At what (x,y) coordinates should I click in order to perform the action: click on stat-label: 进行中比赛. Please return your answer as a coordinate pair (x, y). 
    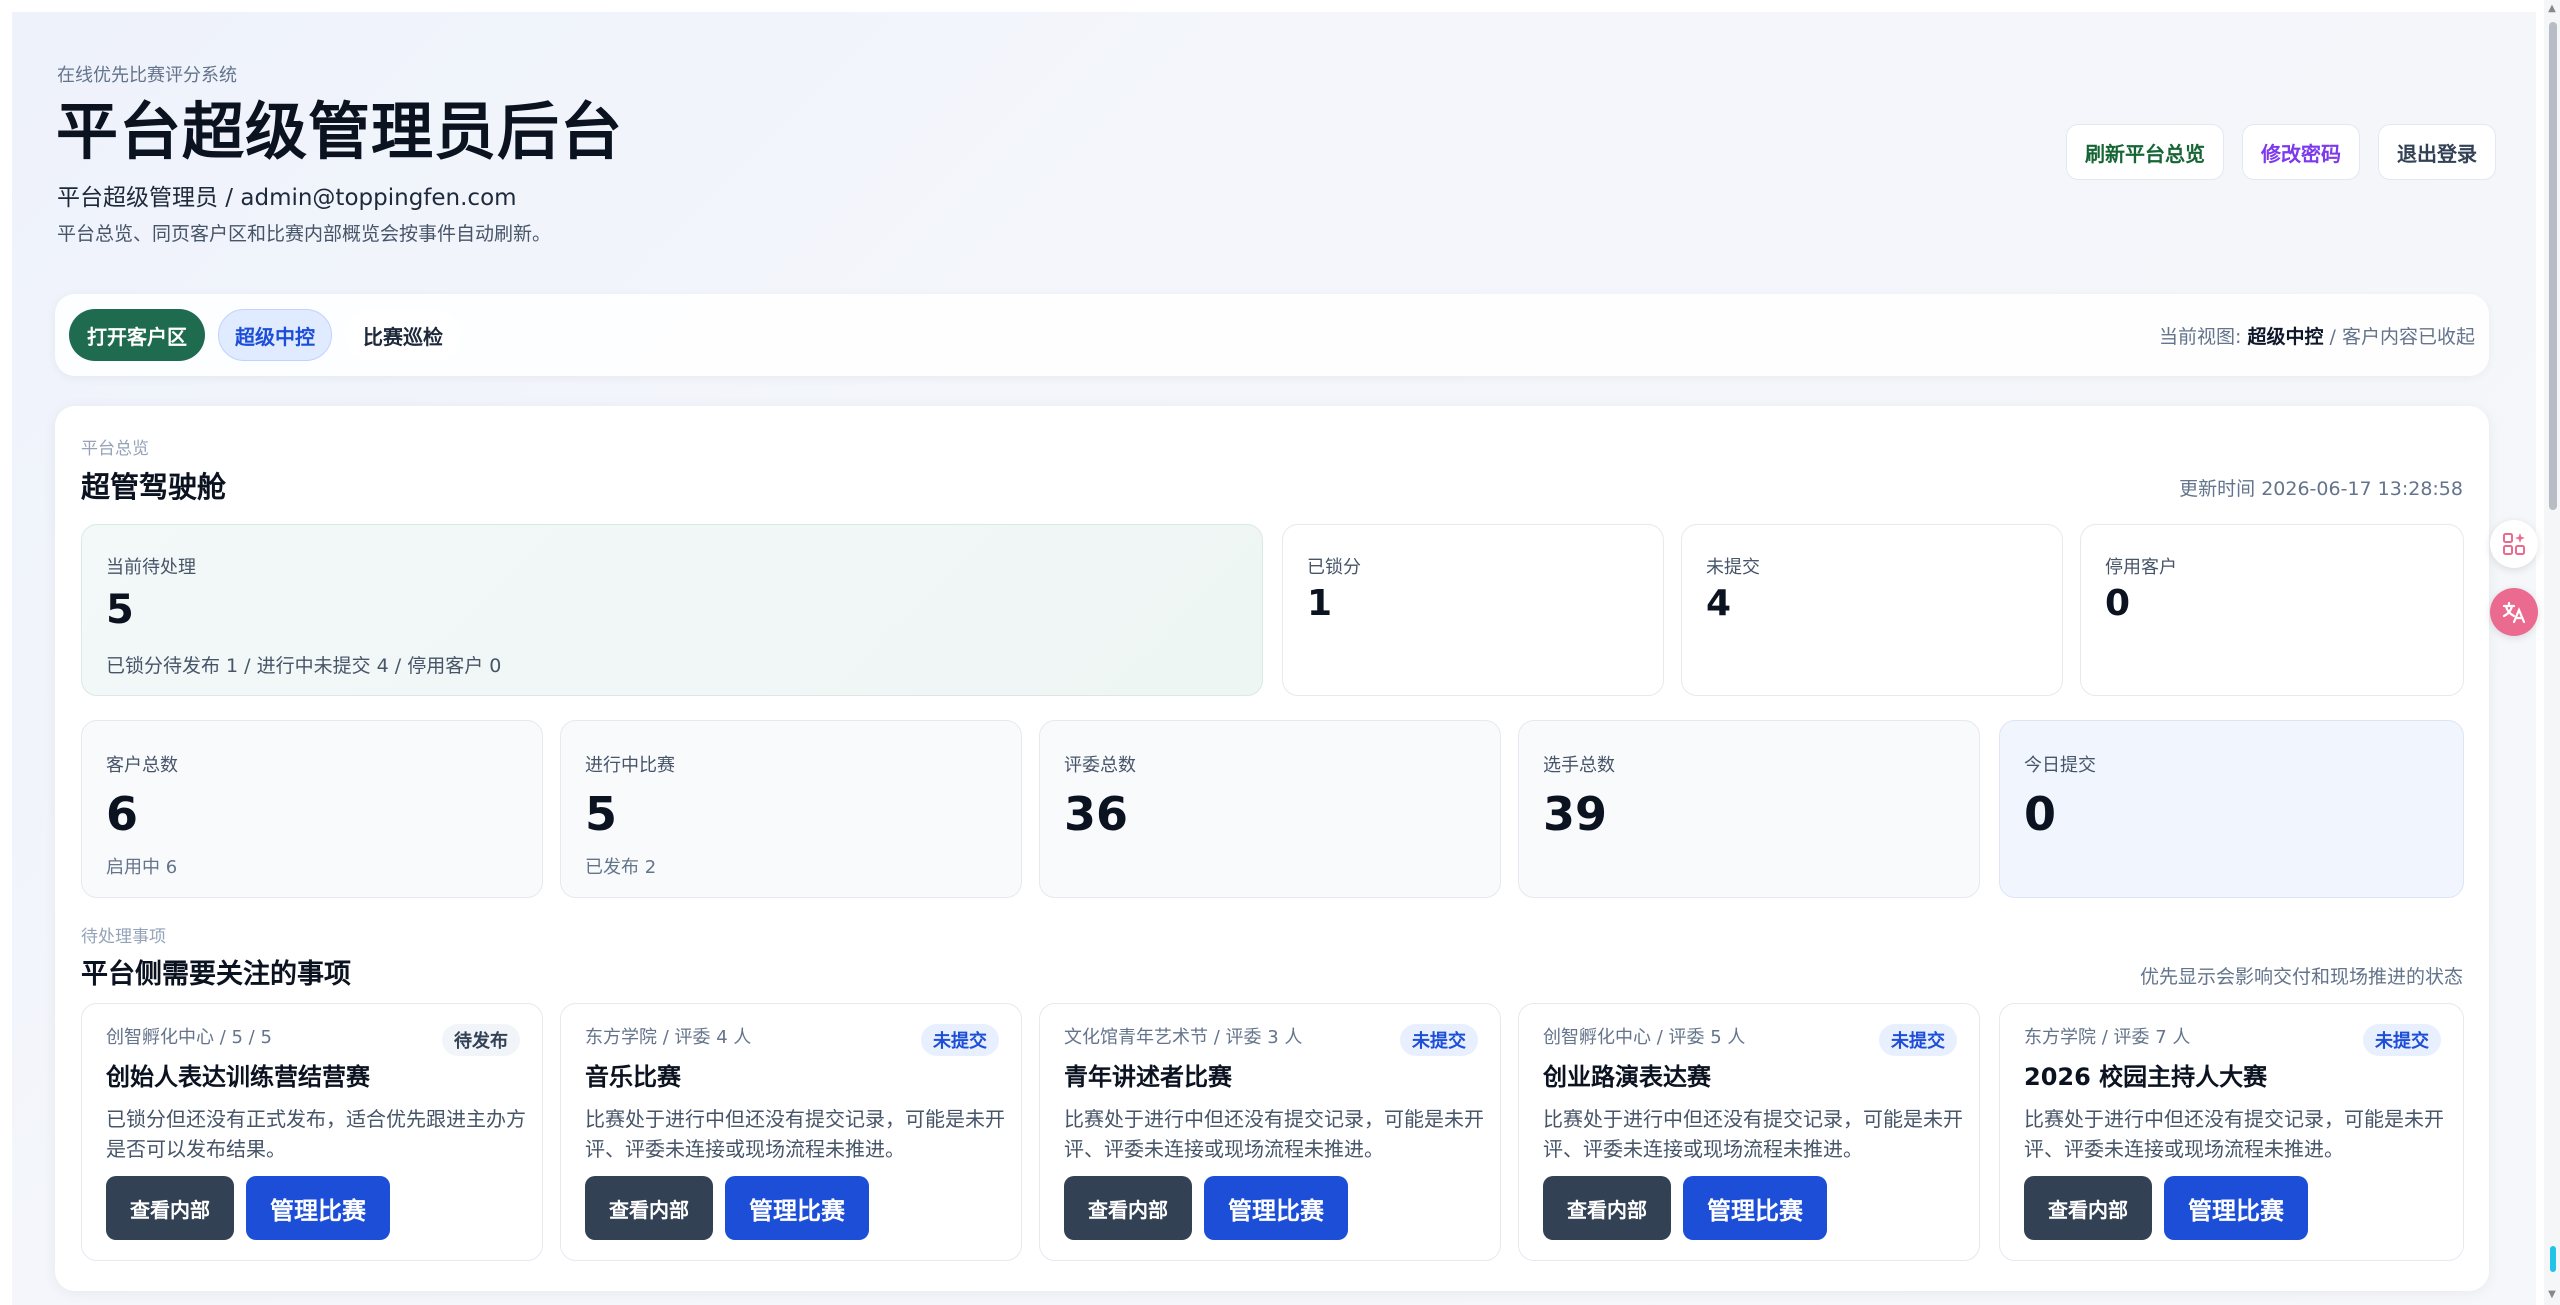
    Looking at the image, I should click on (630, 765).